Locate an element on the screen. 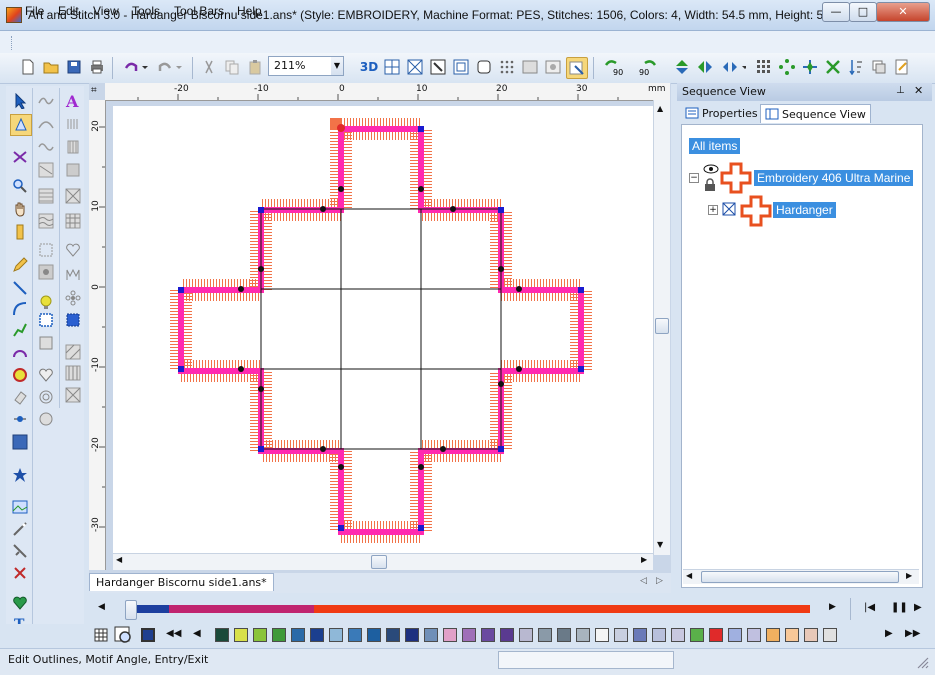 Image resolution: width=935 pixels, height=675 pixels. curve-icon is located at coordinates (20, 309).